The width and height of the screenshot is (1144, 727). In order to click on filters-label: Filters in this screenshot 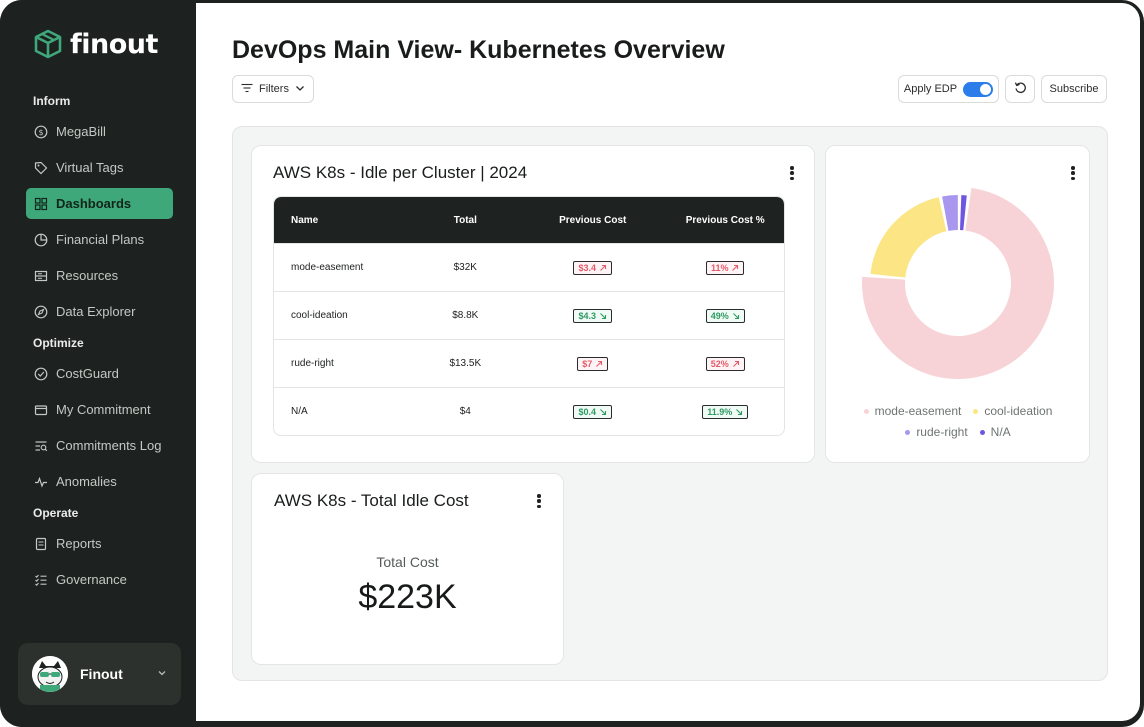, I will do `click(274, 89)`.